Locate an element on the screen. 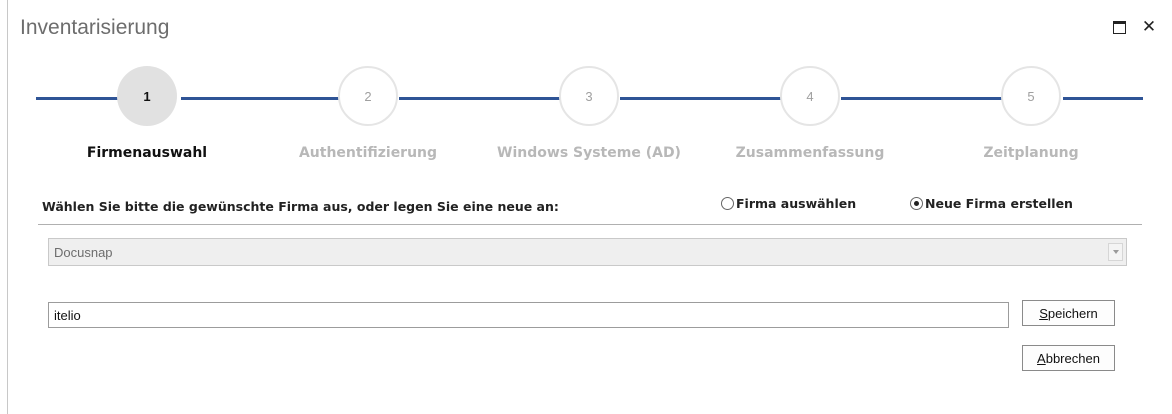 The image size is (1172, 414). window-title: Inventarisierung is located at coordinates (95, 27).